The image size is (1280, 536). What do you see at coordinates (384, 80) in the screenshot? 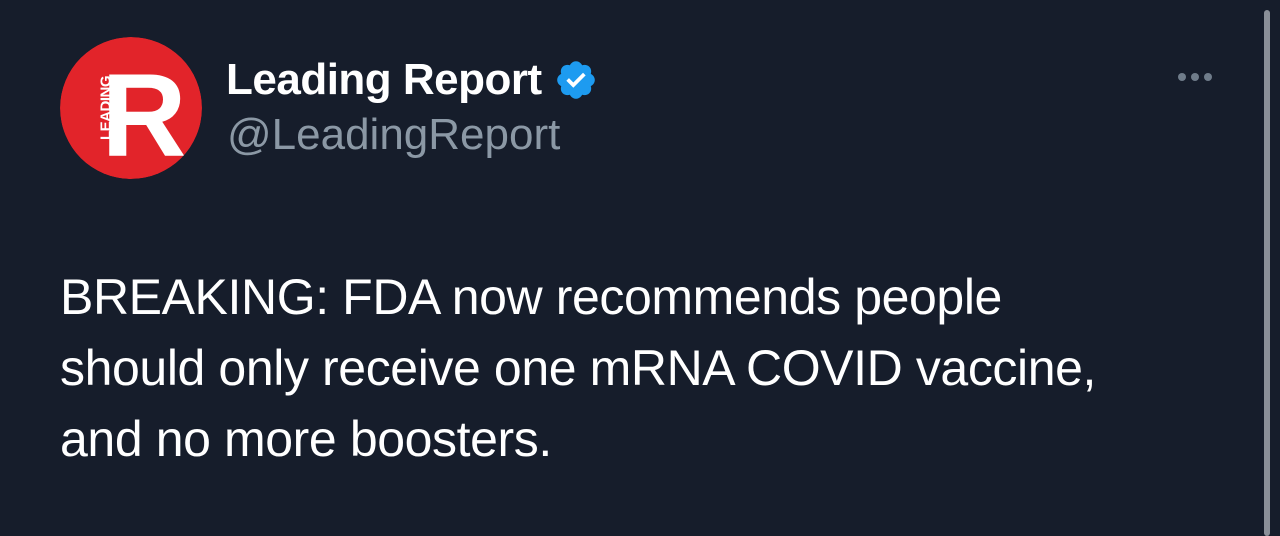
I see `author-display-name: Leading Report` at bounding box center [384, 80].